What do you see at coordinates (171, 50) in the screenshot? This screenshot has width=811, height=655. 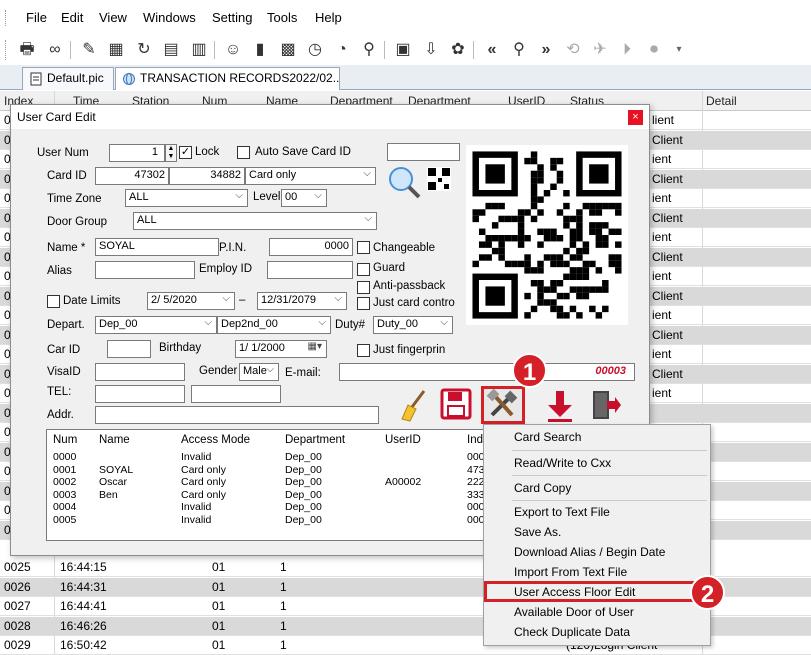 I see `table-icon: ▤` at bounding box center [171, 50].